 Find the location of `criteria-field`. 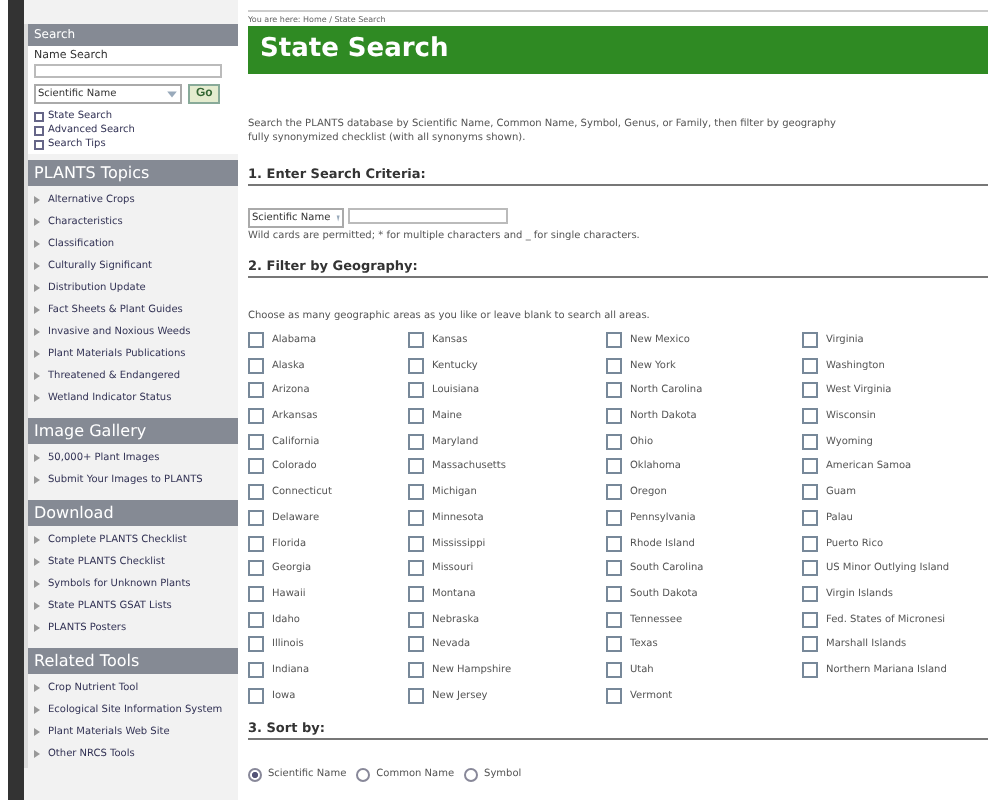

criteria-field is located at coordinates (428, 216).